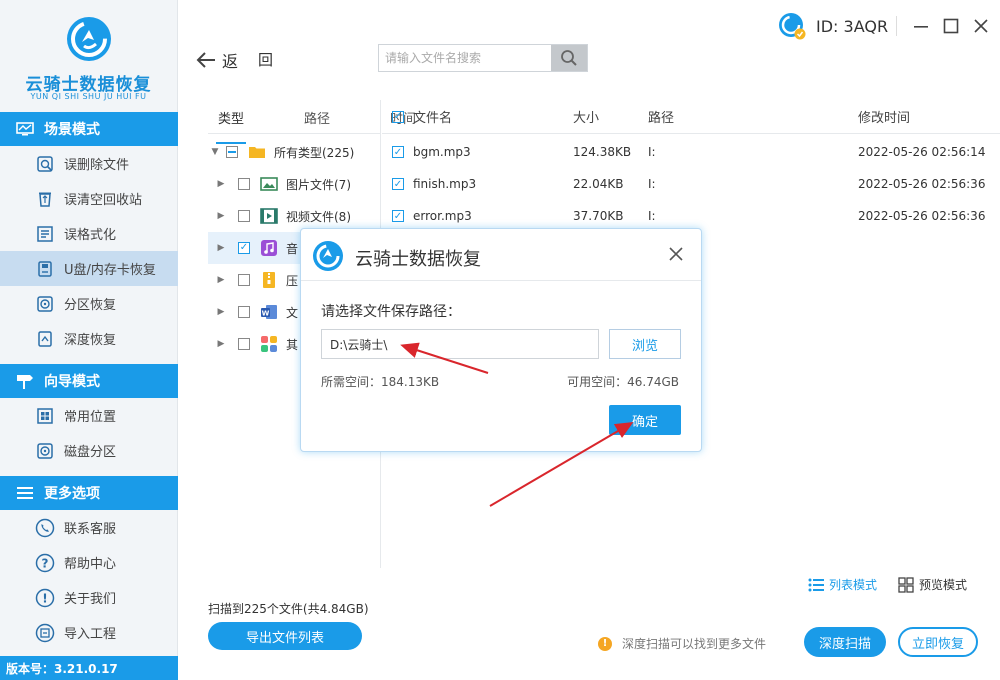 This screenshot has width=1000, height=680. What do you see at coordinates (586, 116) in the screenshot?
I see `column-size: 大小` at bounding box center [586, 116].